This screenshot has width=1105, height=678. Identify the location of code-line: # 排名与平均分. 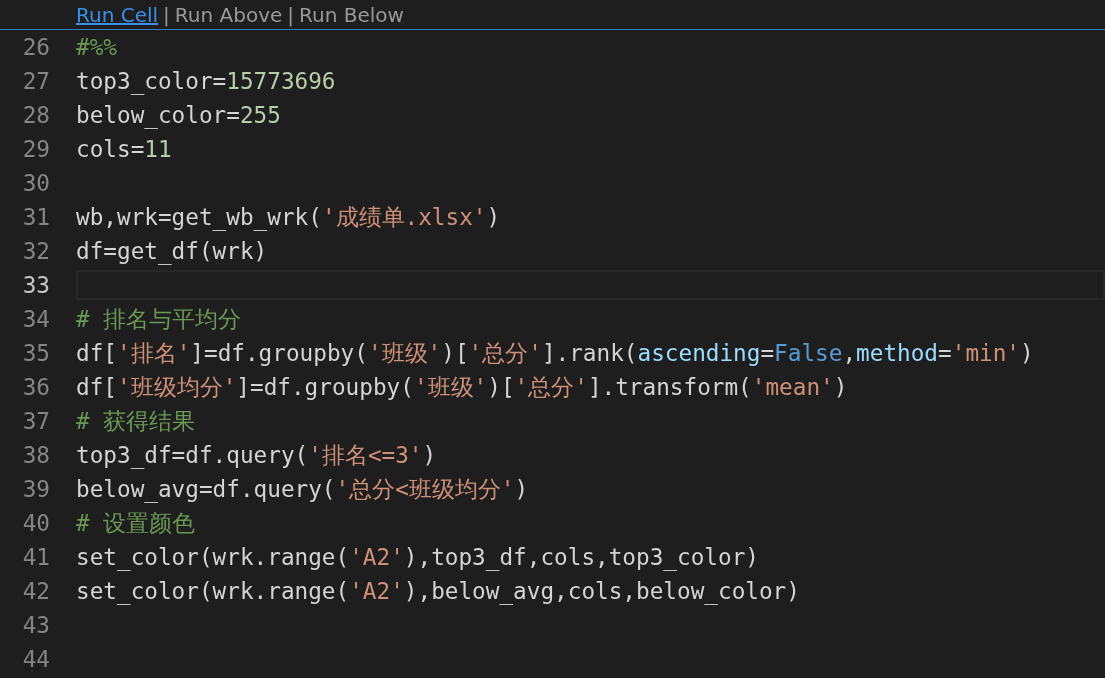
(159, 319).